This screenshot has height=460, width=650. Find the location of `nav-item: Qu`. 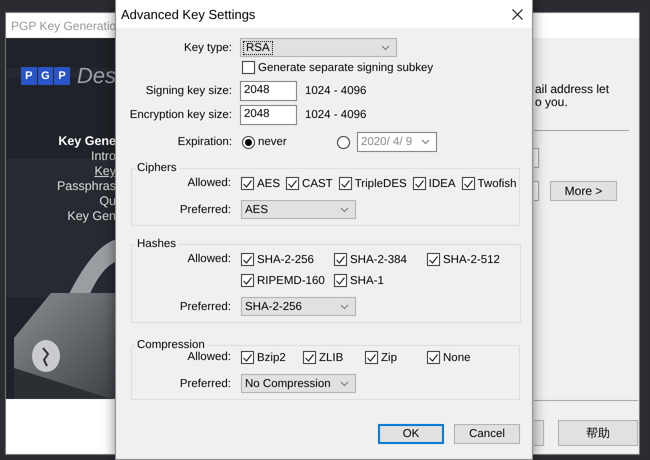

nav-item: Qu is located at coordinates (107, 201).